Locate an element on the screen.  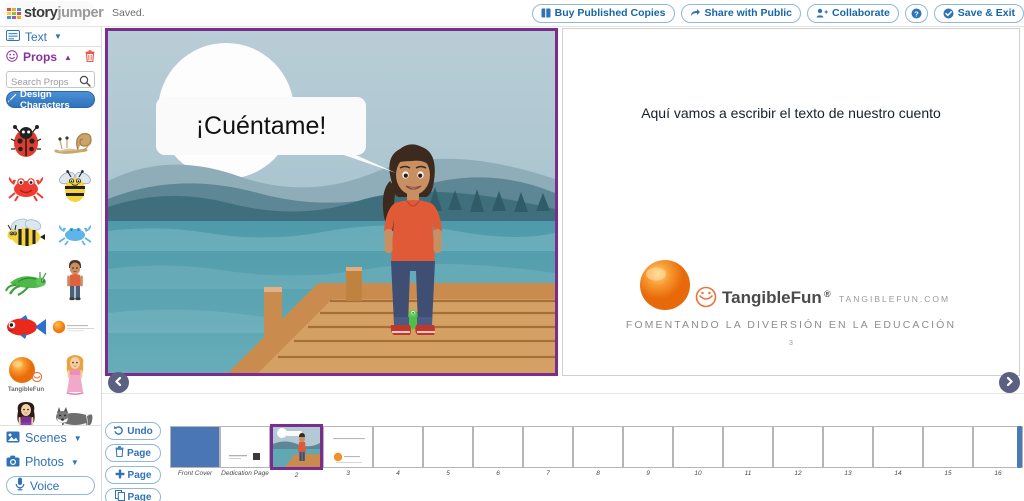
thumbnail-dedication-page: Dedication Page is located at coordinates (245, 451).